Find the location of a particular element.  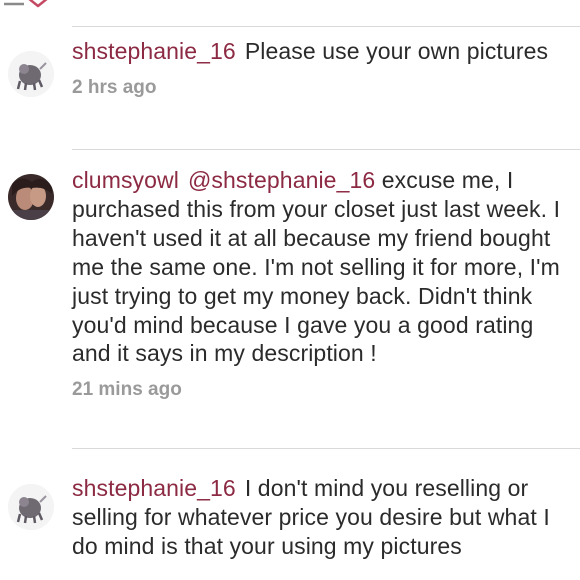

mention-link: @shstephanie_16 is located at coordinates (281, 180).